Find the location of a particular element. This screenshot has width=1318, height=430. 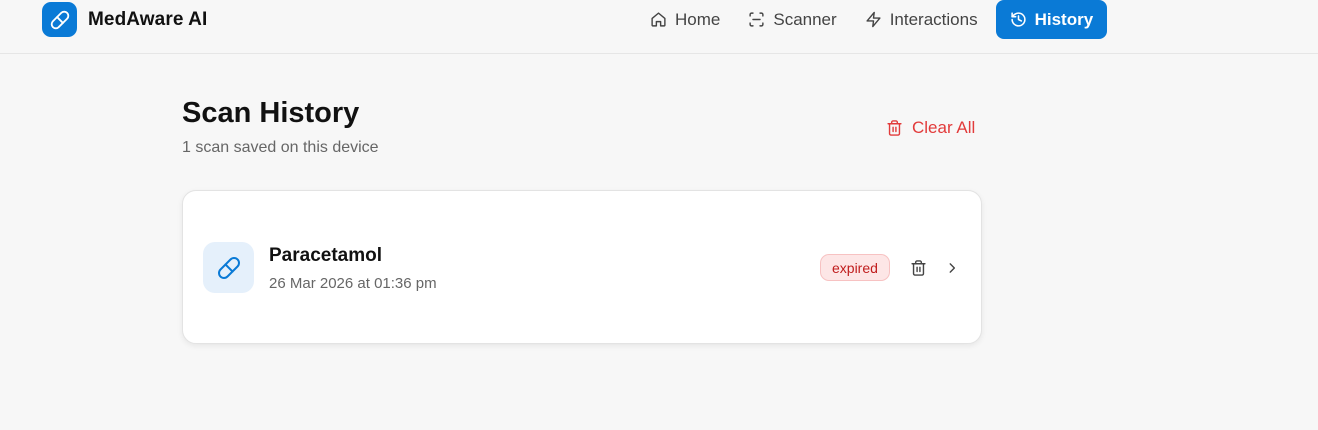

nav-item-home: Home is located at coordinates (685, 19).